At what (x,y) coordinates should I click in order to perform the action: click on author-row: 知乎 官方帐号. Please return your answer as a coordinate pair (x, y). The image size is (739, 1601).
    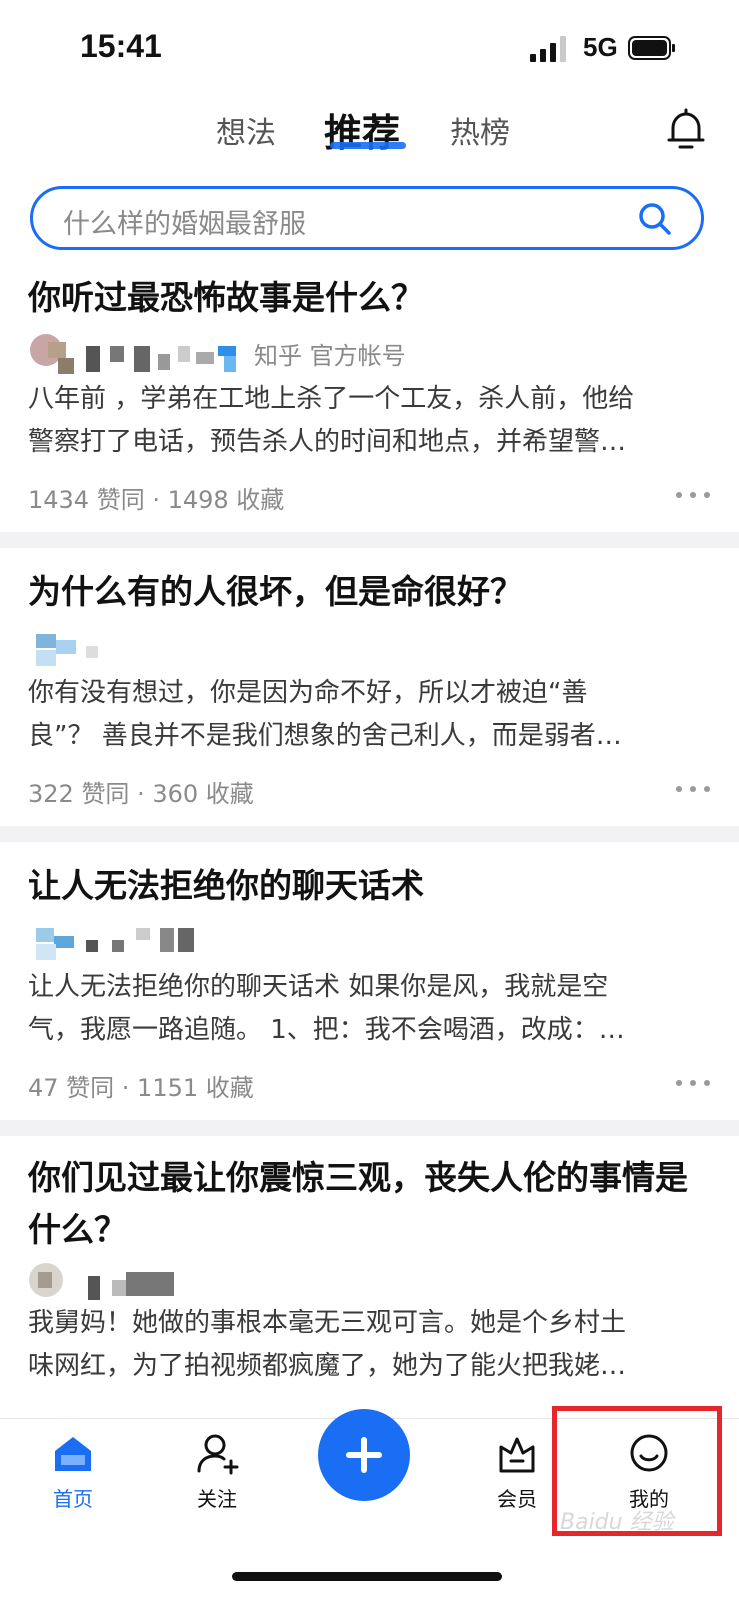
    Looking at the image, I should click on (228, 354).